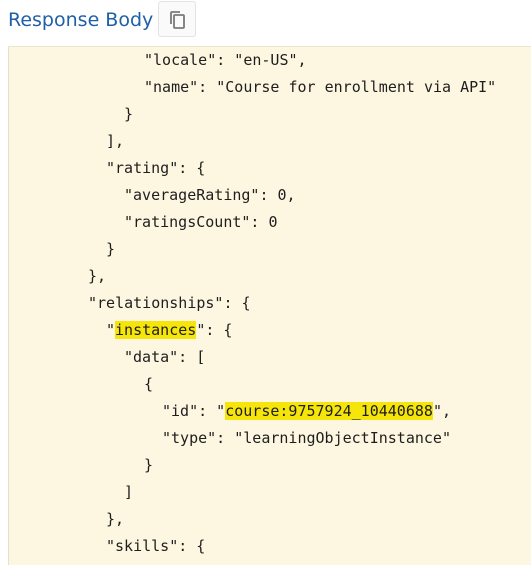 This screenshot has height=565, width=531. I want to click on code-line: "averageRating": 0,, so click(210, 195).